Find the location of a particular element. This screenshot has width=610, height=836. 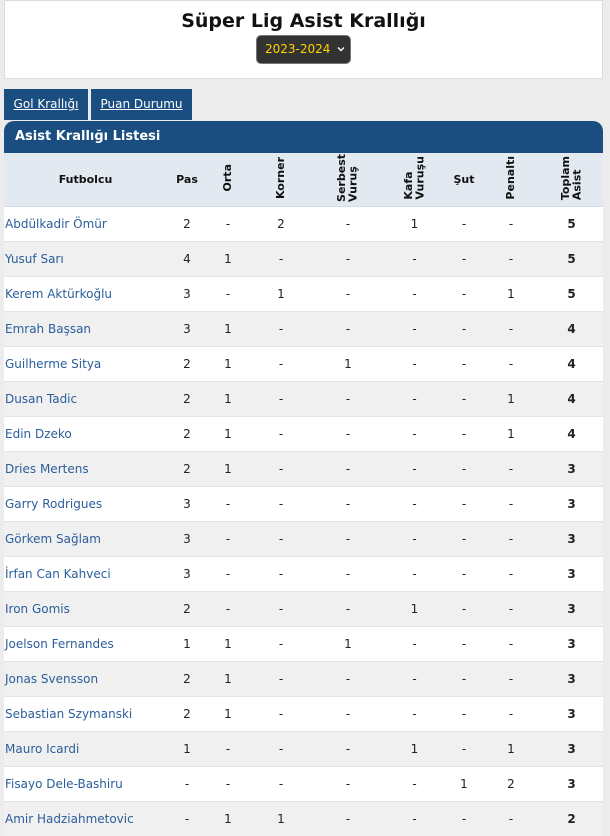

player-link: Jonas Svensson is located at coordinates (85, 679).